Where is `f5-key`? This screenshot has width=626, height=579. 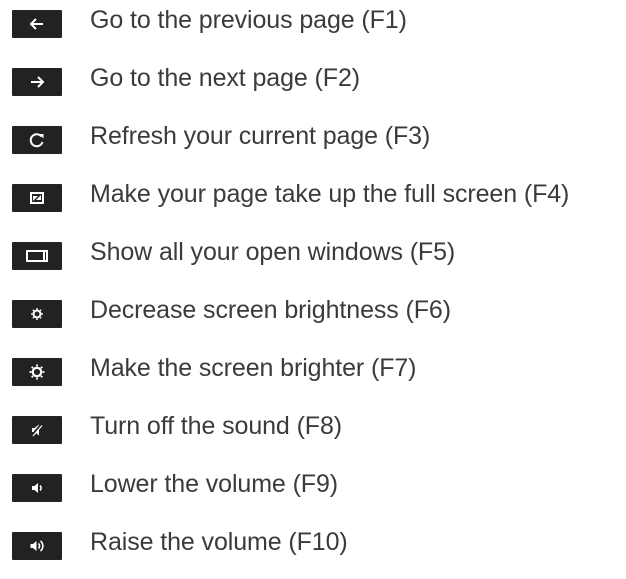
f5-key is located at coordinates (37, 256).